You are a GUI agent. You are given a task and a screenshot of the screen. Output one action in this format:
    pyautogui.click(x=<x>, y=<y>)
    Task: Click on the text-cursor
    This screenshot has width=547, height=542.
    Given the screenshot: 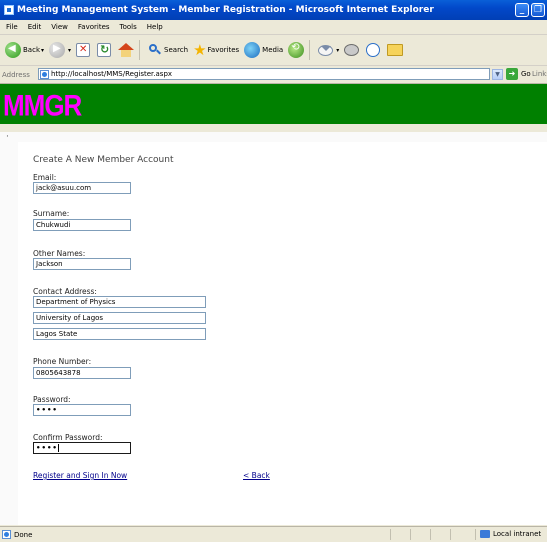 What is the action you would take?
    pyautogui.click(x=58, y=448)
    